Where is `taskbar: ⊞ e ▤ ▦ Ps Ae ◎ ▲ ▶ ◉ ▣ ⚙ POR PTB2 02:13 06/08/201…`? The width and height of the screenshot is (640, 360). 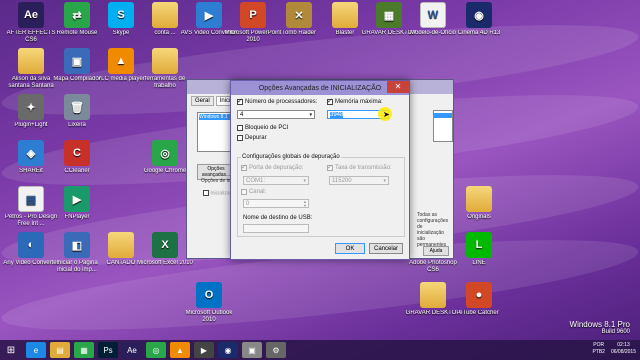
taskbar: ⊞ e ▤ ▦ Ps Ae ◎ ▲ ▶ ◉ ▣ ⚙ POR PTB2 02:13 06/08/201… is located at coordinates (320, 350).